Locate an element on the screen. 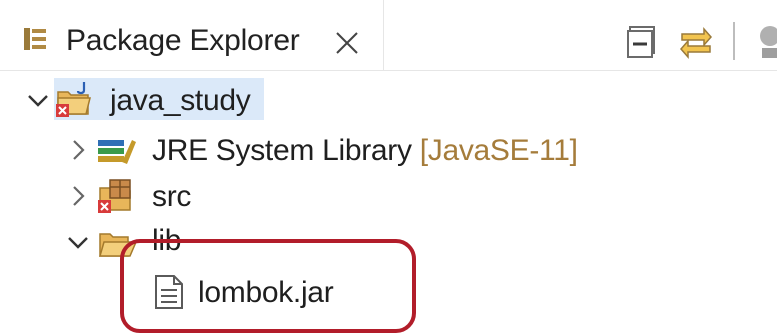  toolbar-separator is located at coordinates (734, 41).